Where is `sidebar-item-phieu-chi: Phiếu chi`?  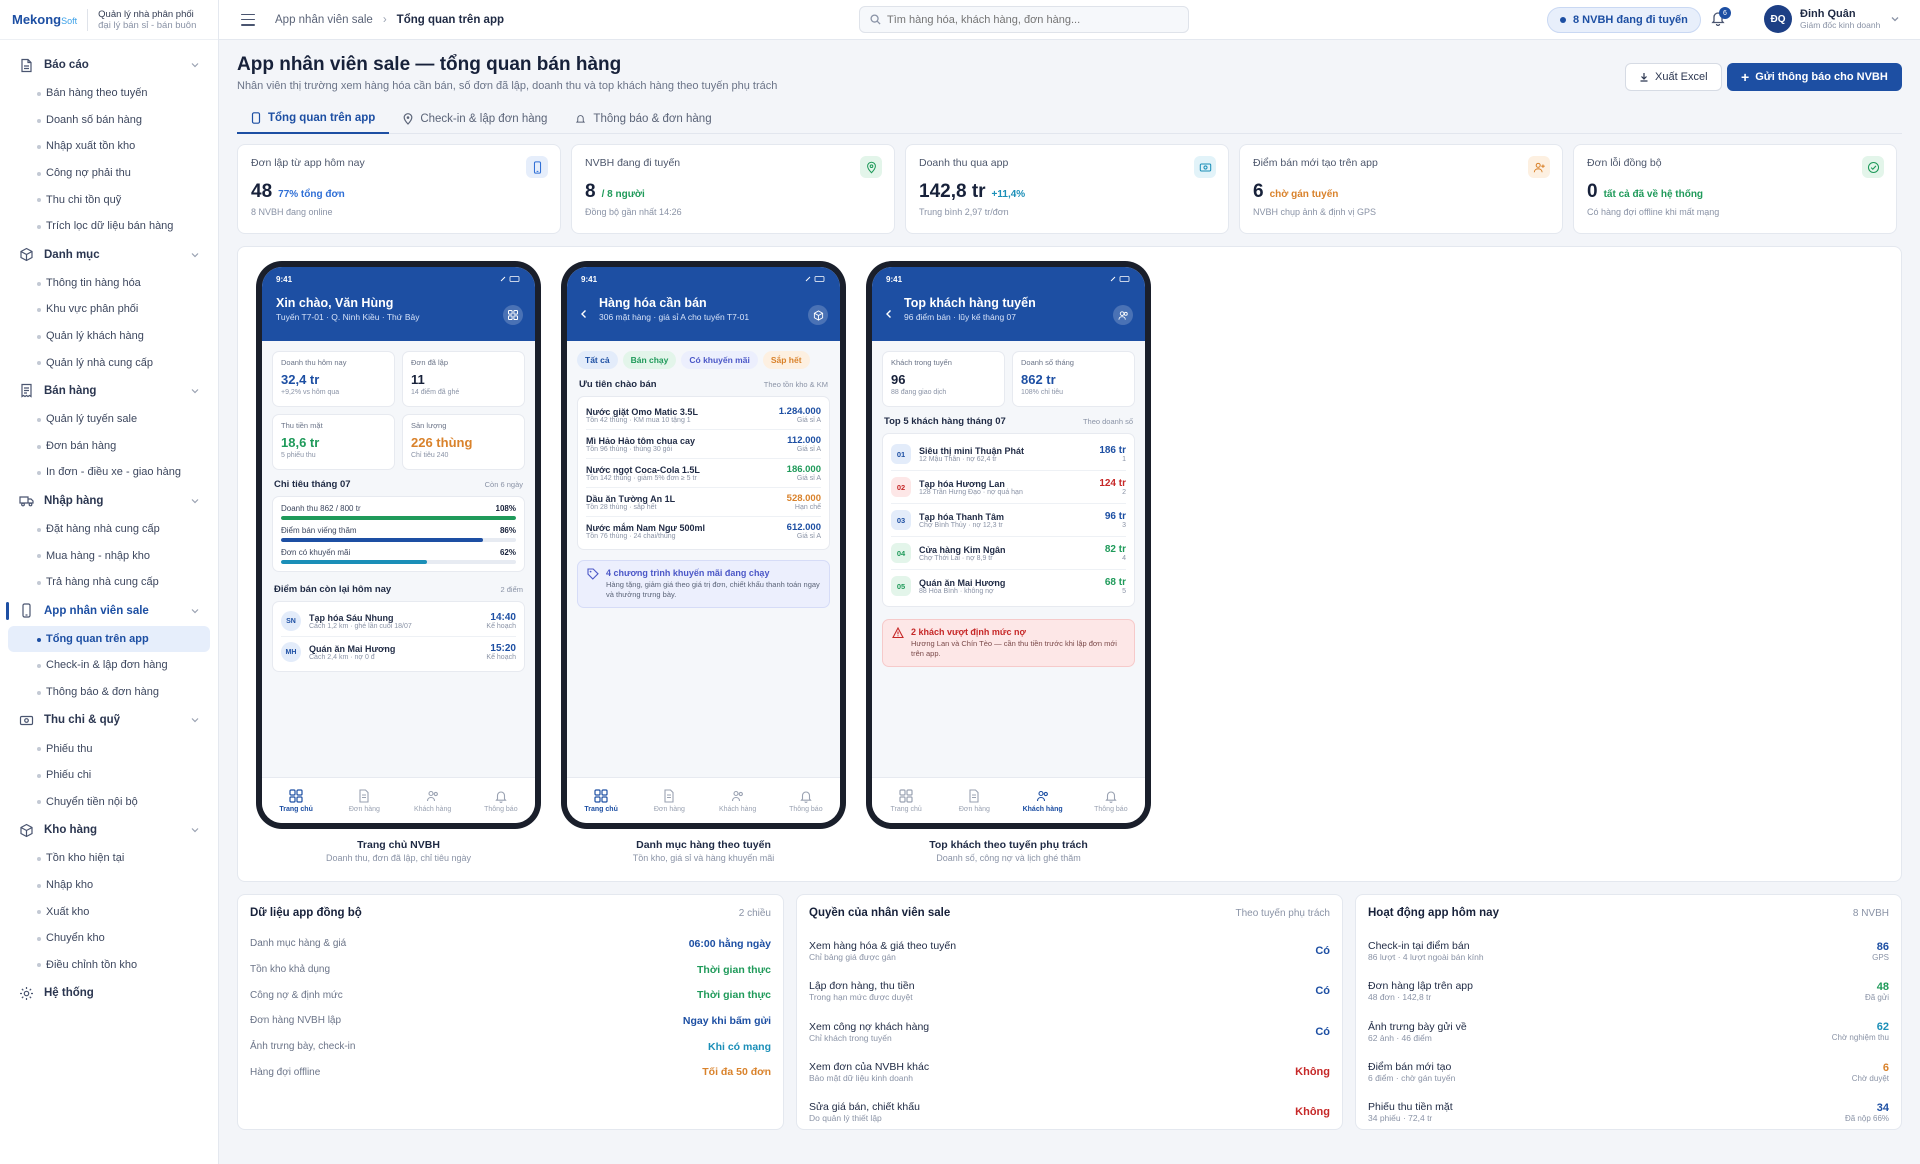
sidebar-item-phieu-chi: Phiếu chi is located at coordinates (105, 775).